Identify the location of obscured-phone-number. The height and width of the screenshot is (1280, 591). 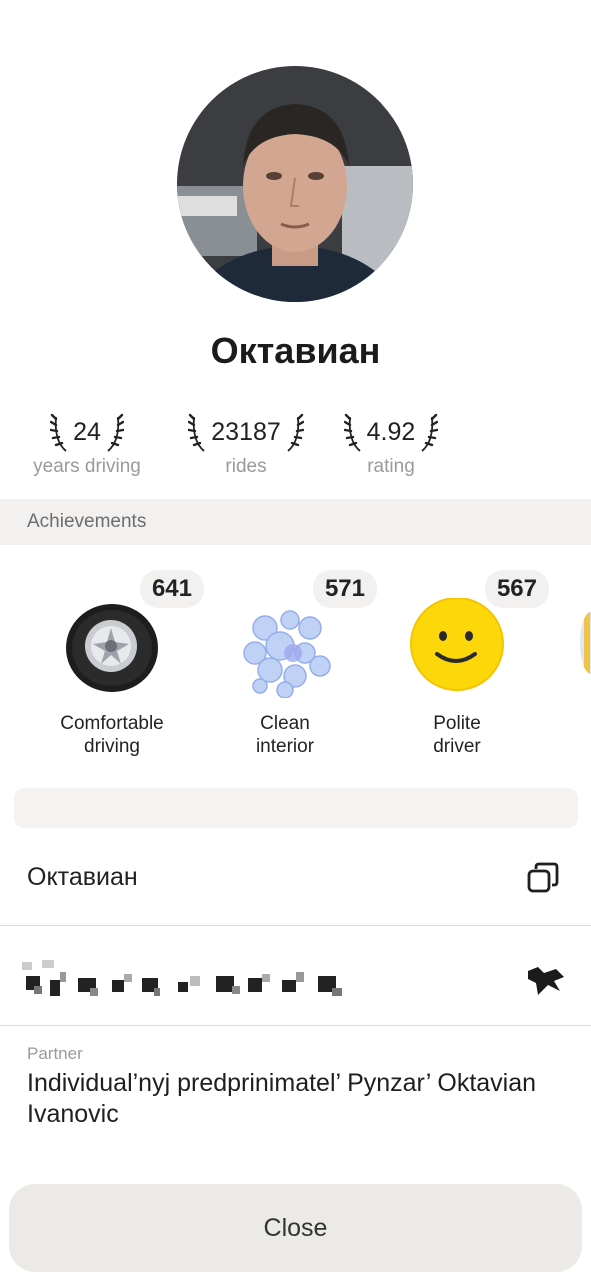
(182, 978).